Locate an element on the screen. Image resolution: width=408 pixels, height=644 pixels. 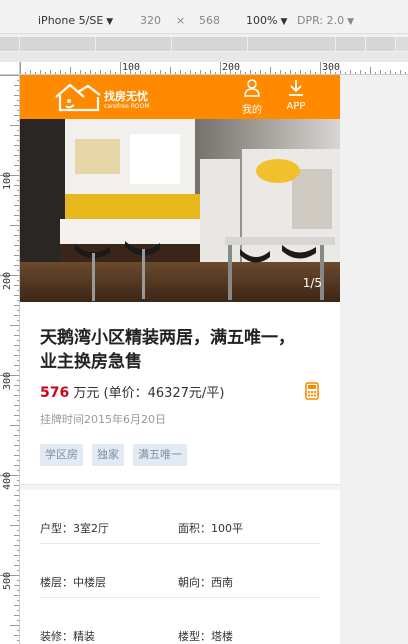
spec-row: 户型：3室2厅 面积：100平 is located at coordinates (180, 517).